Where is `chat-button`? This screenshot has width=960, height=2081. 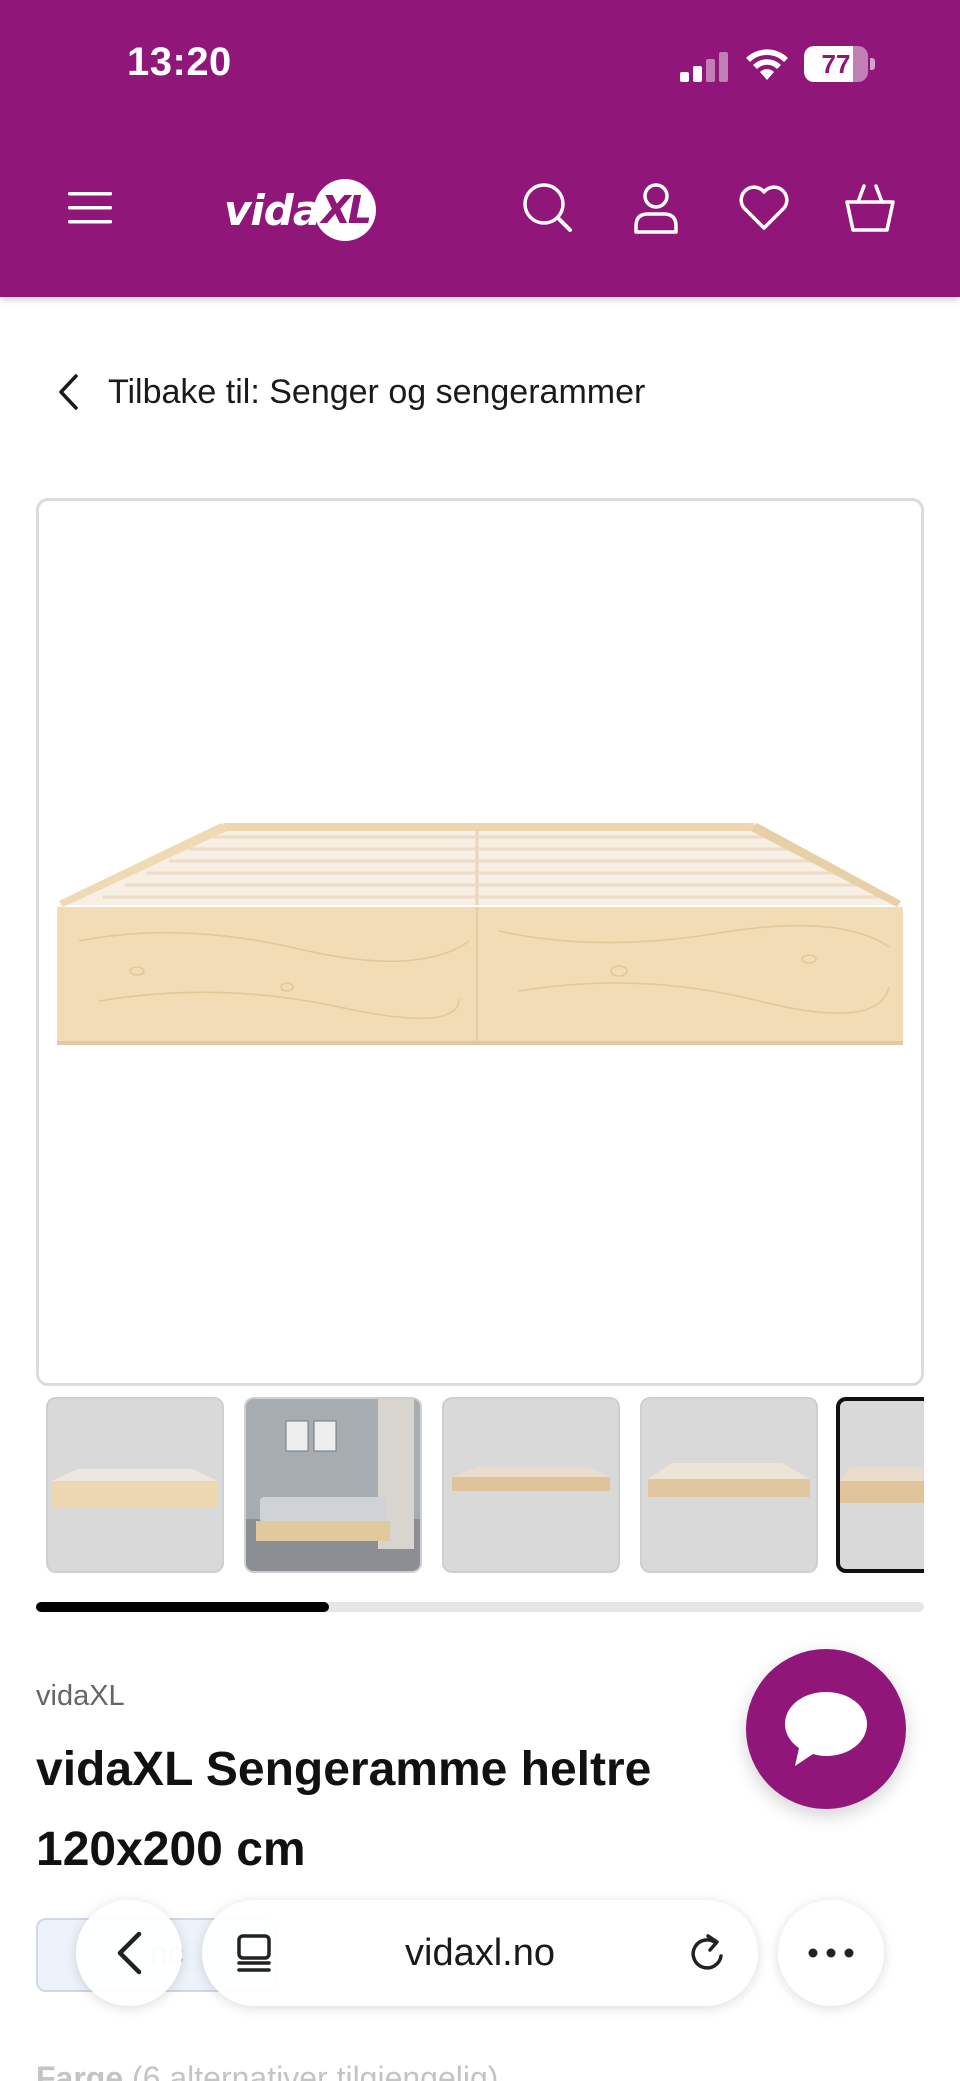
chat-button is located at coordinates (826, 1729).